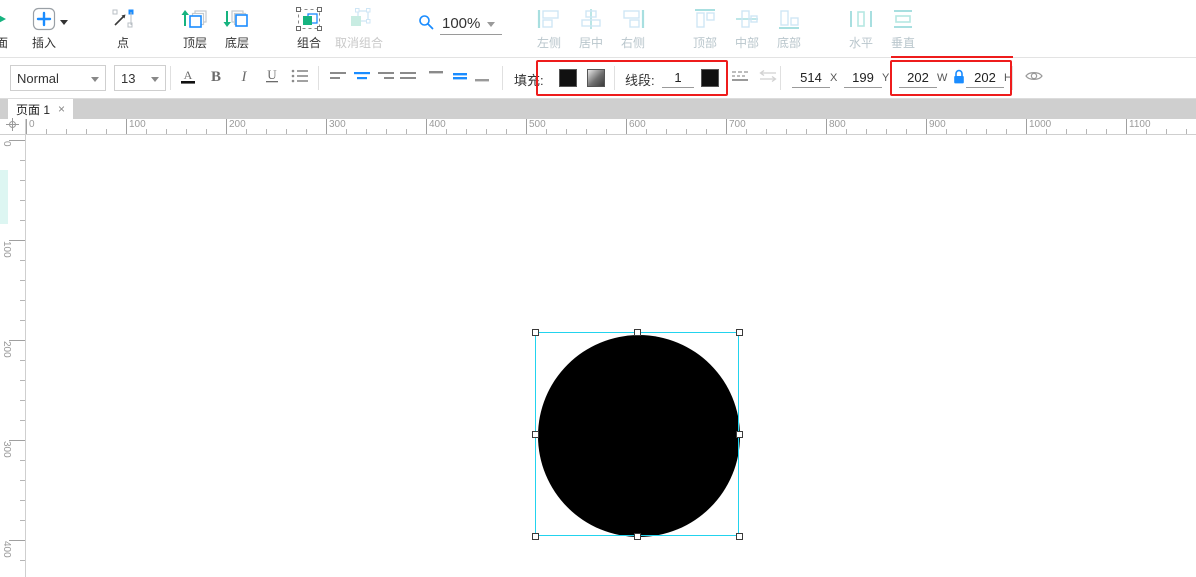 Image resolution: width=1196 pixels, height=577 pixels. Describe the element at coordinates (633, 29) in the screenshot. I see `toolbar-align-right: 右侧` at that location.